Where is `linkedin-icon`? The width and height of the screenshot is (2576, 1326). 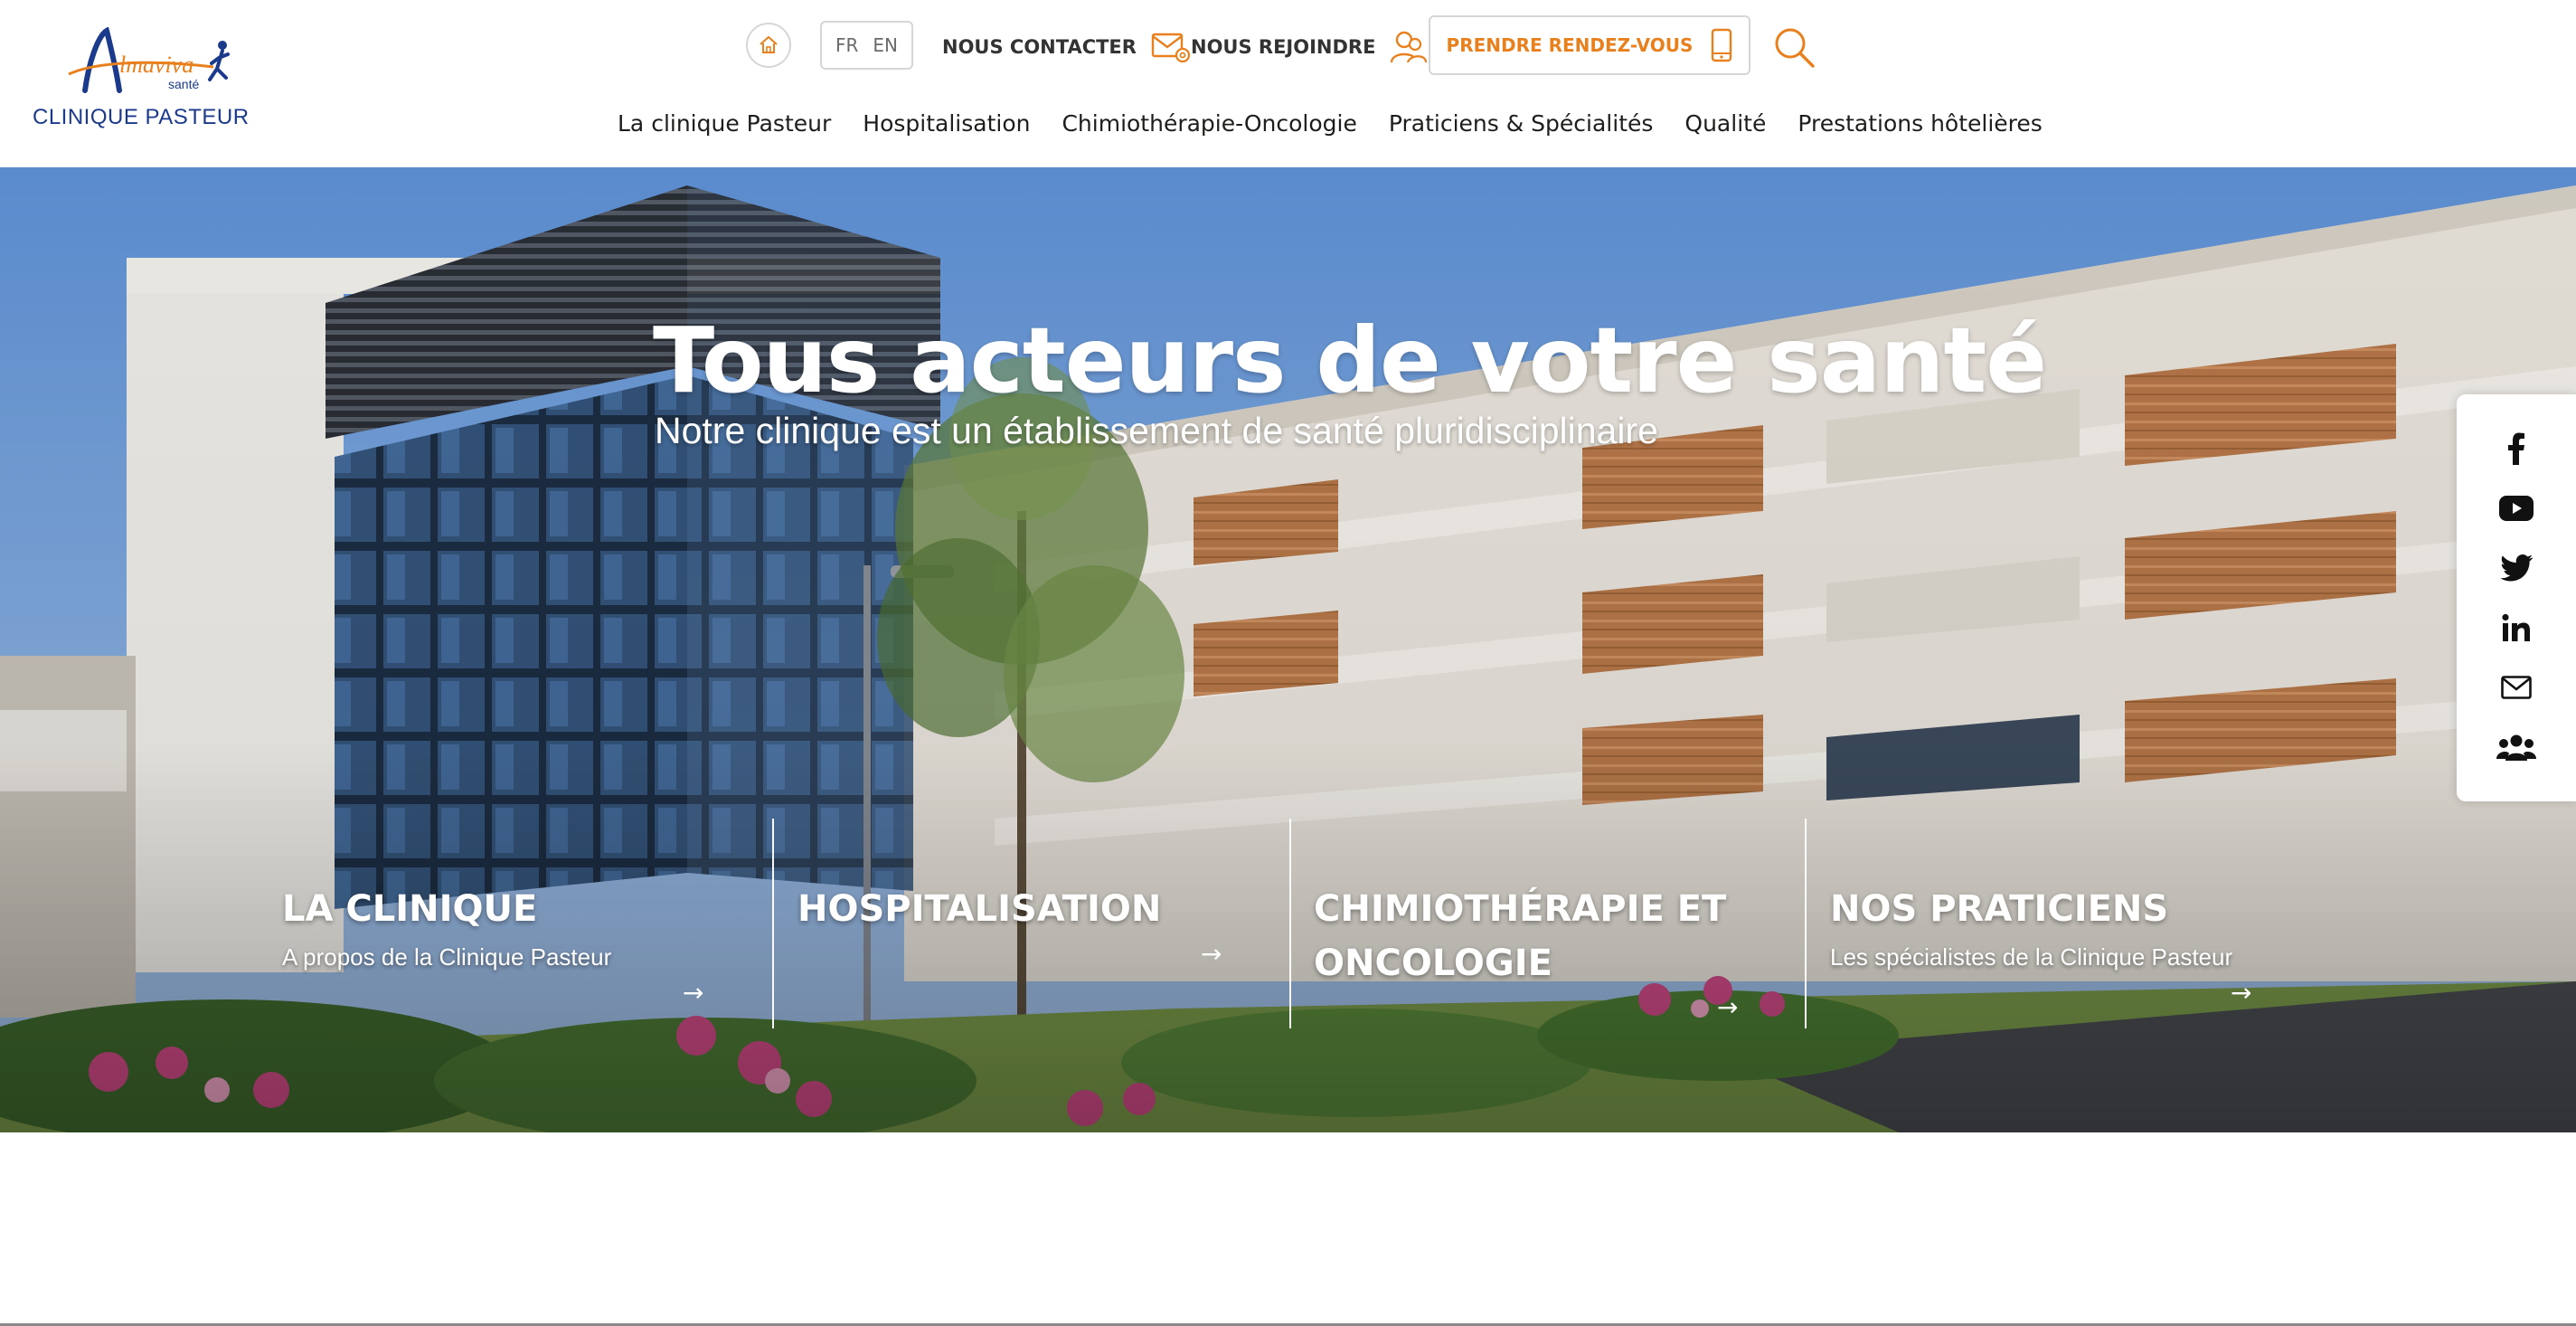
linkedin-icon is located at coordinates (2516, 627).